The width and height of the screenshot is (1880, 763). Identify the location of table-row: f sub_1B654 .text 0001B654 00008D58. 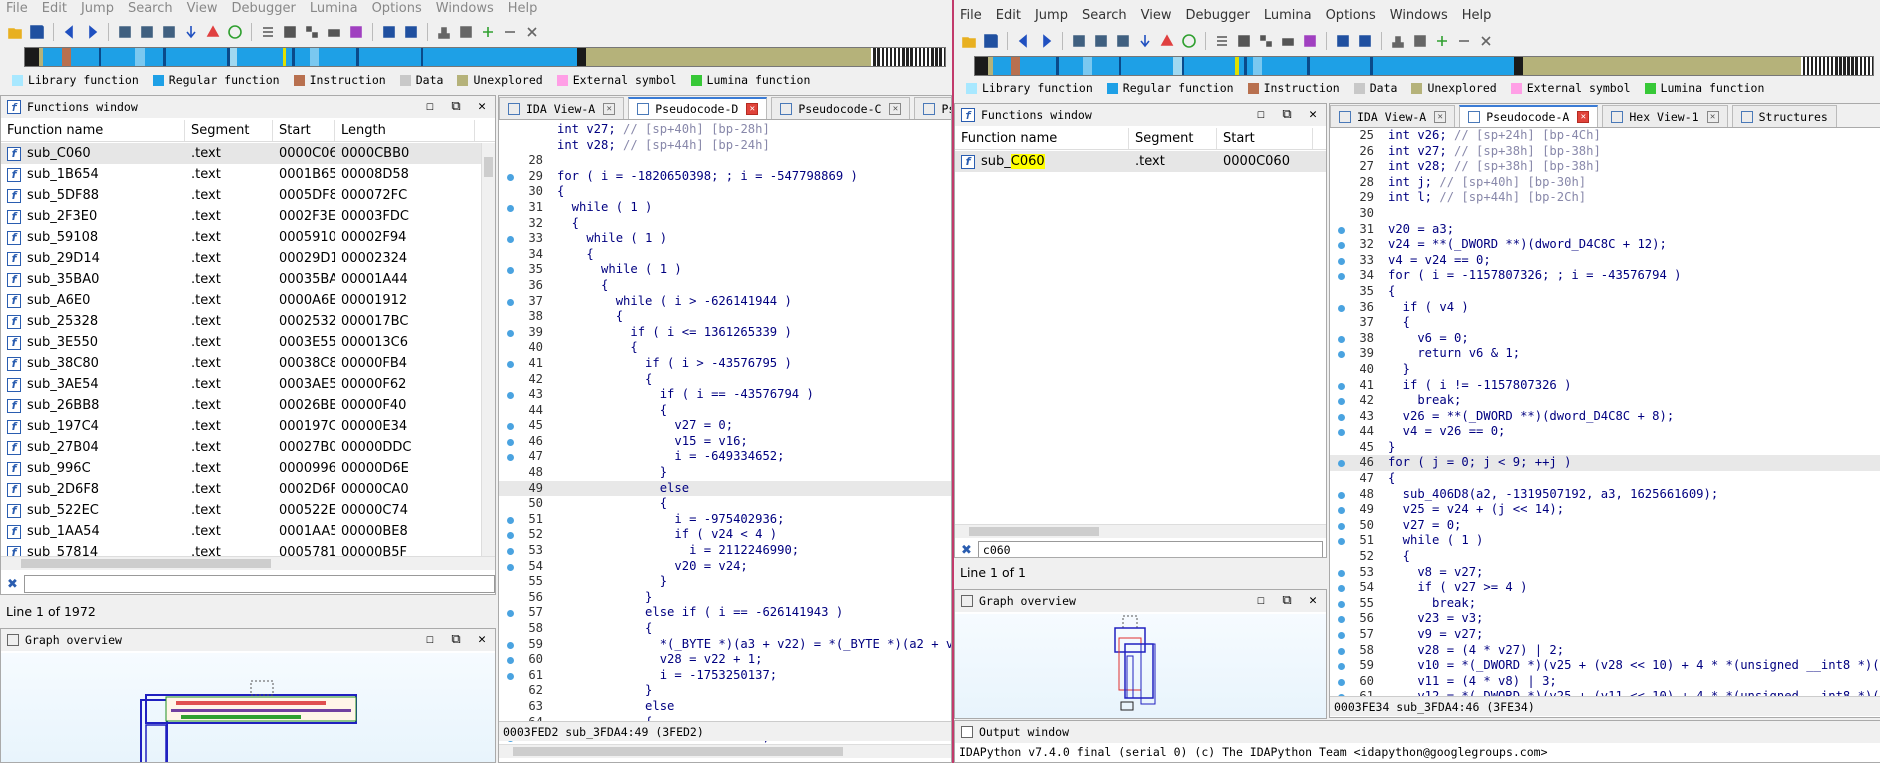
(241, 174).